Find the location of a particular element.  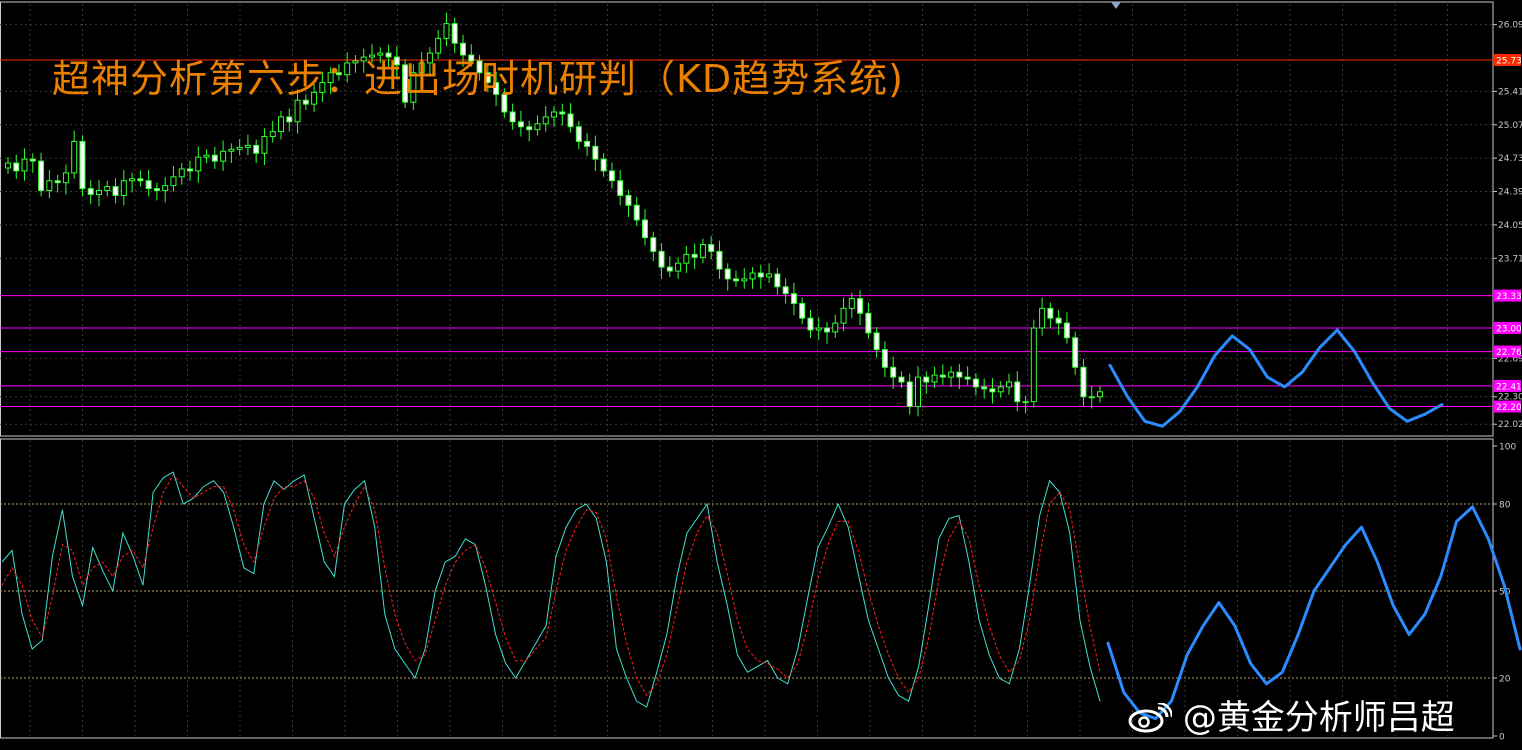

price-tick-label: 24.05 is located at coordinates (1510, 226).